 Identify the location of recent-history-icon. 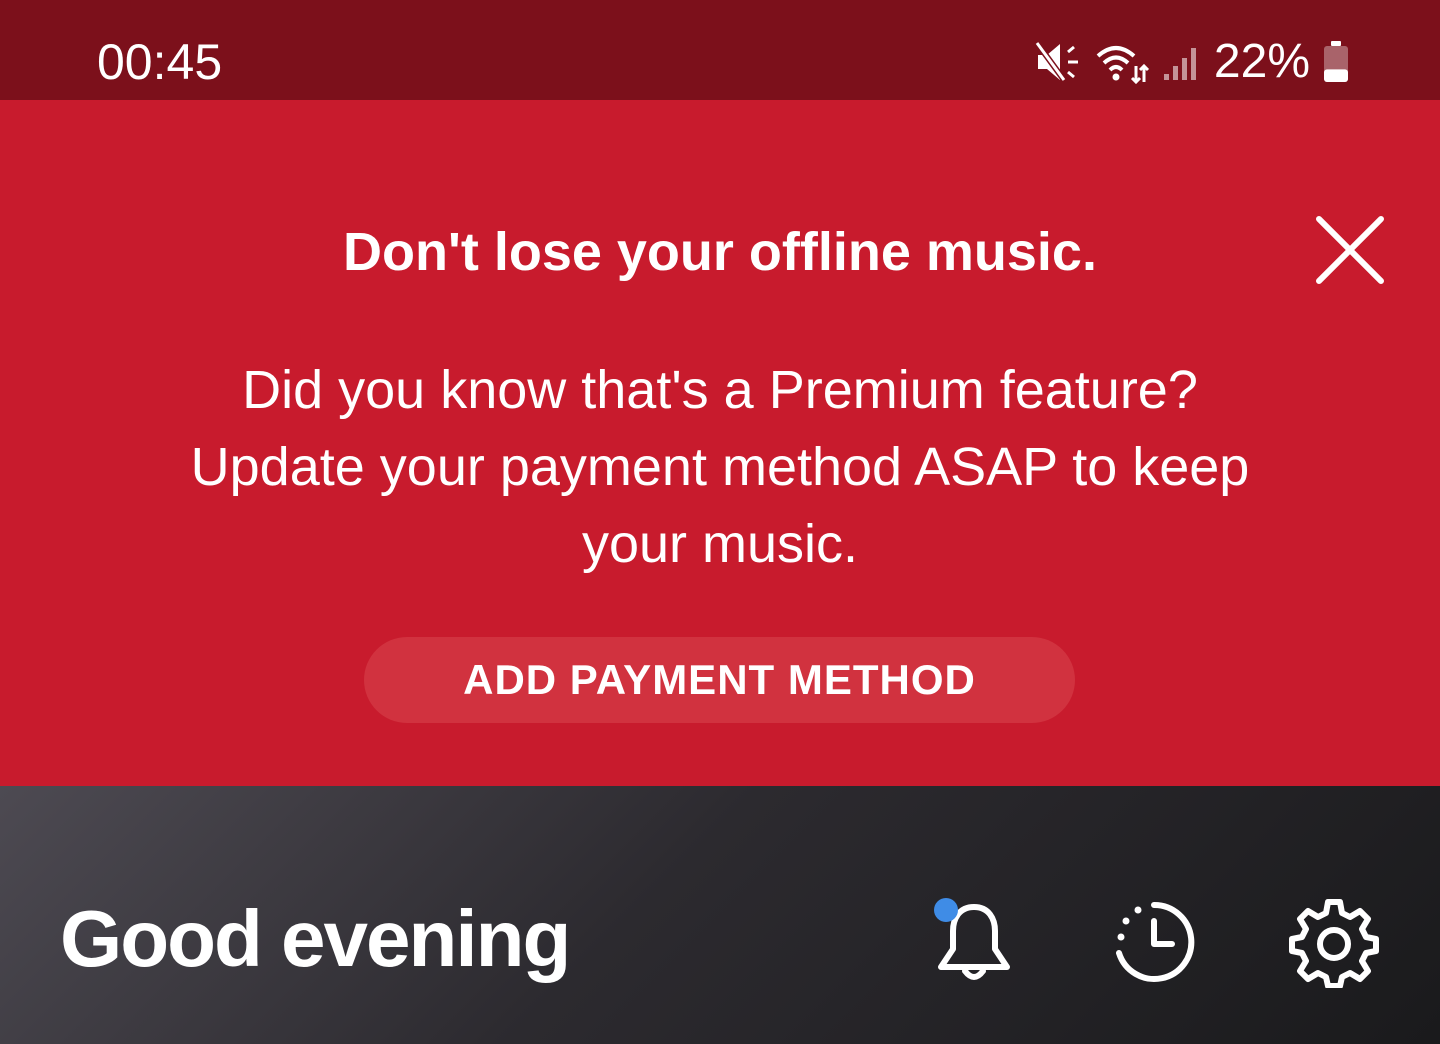
(1155, 941).